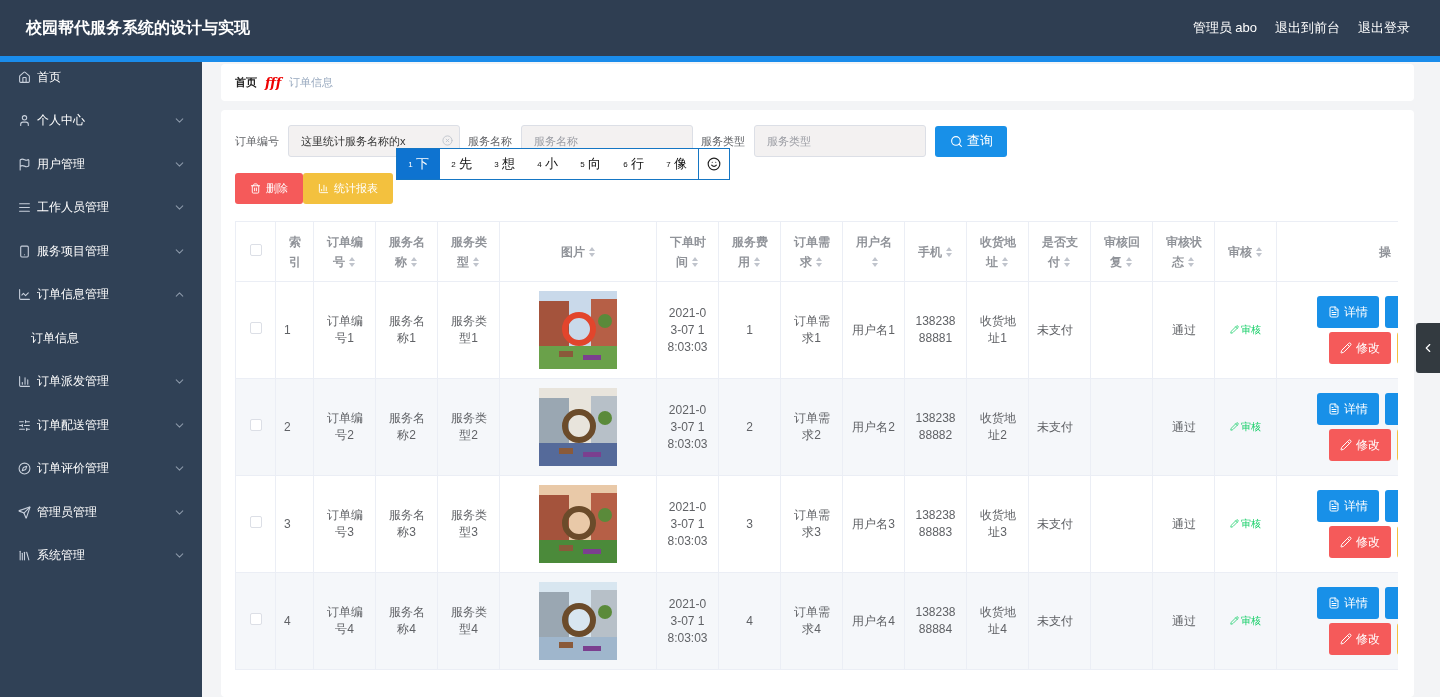  Describe the element at coordinates (997, 523) in the screenshot. I see `table-cell: 收货地址3` at that location.